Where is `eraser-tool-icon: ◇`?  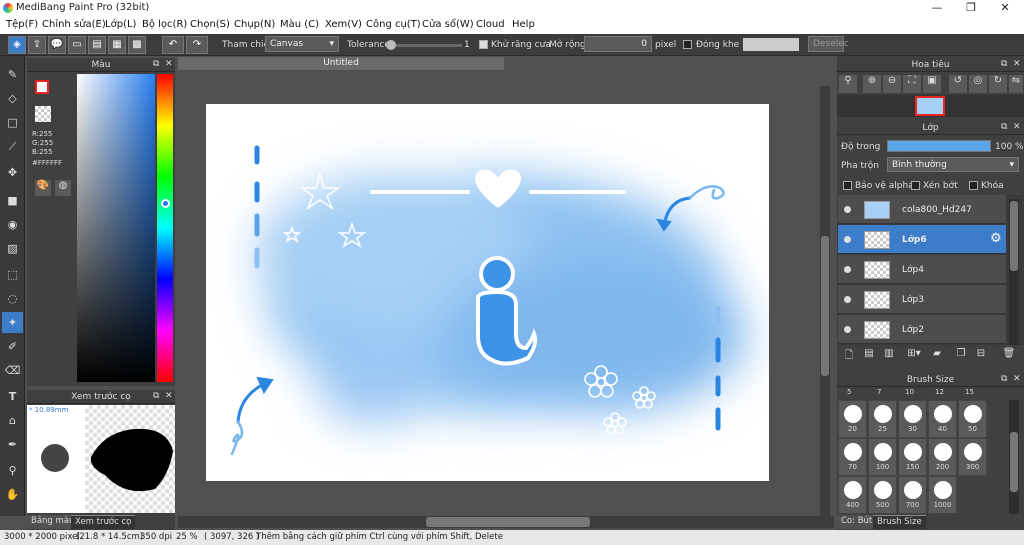 eraser-tool-icon: ◇ is located at coordinates (12, 98).